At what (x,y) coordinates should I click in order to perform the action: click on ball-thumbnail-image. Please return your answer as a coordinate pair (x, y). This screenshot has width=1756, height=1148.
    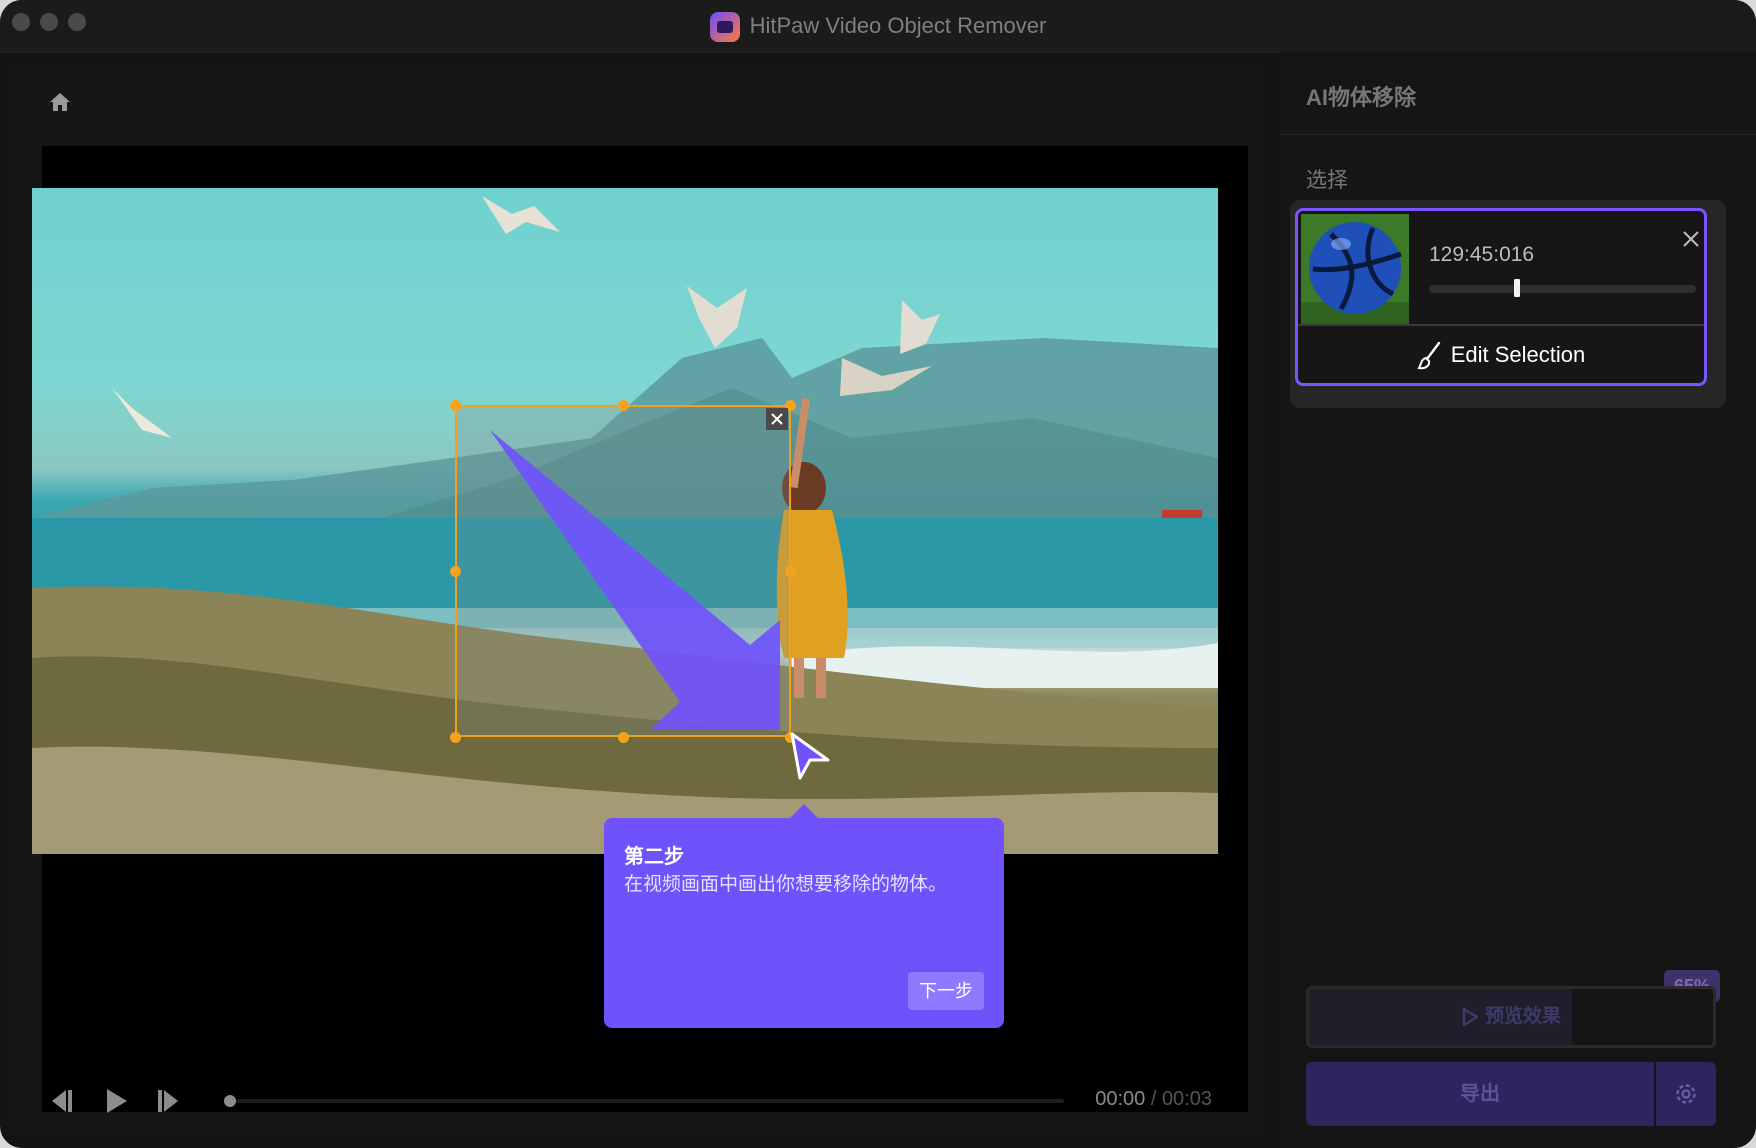
    Looking at the image, I should click on (1355, 269).